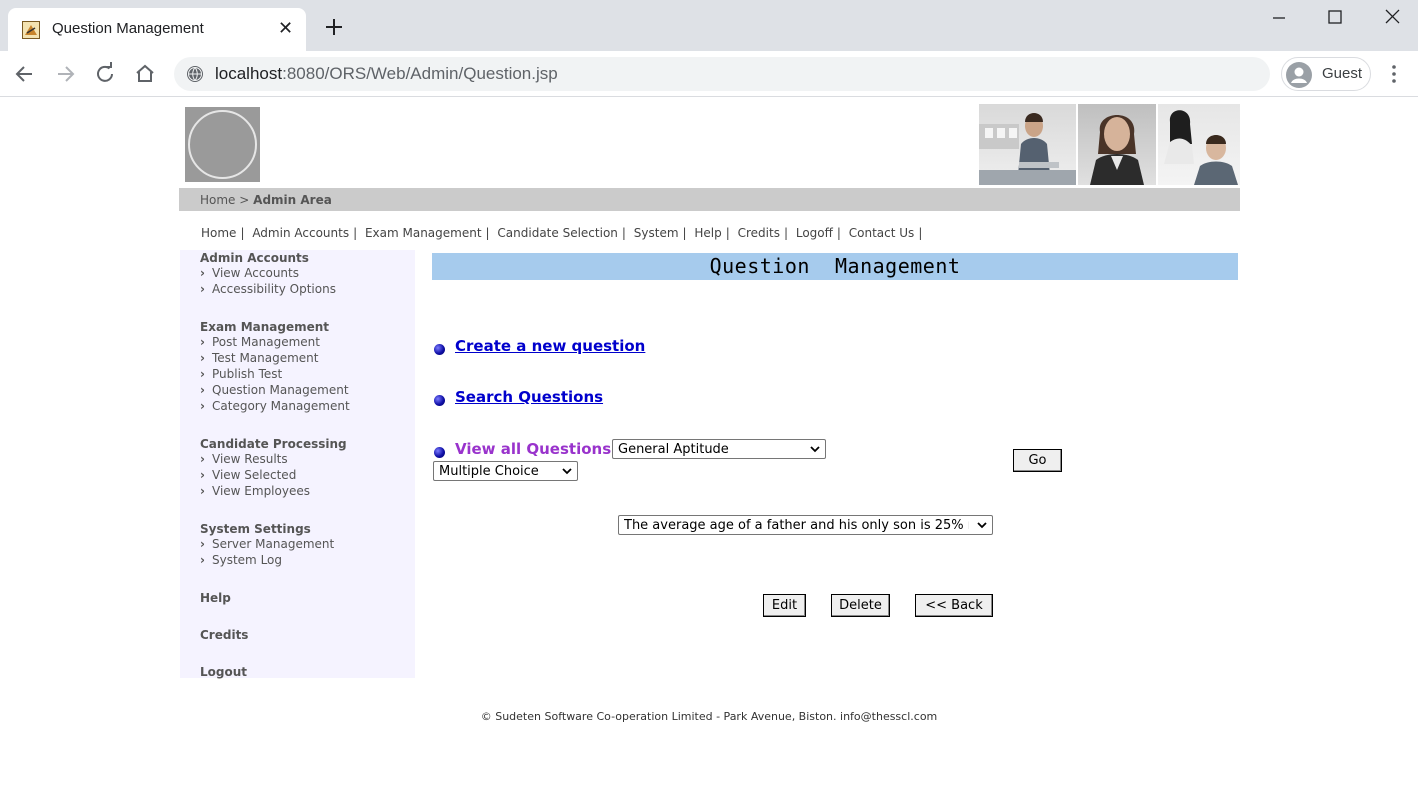 The image size is (1418, 812). Describe the element at coordinates (1279, 18) in the screenshot. I see `minimize-icon` at that location.